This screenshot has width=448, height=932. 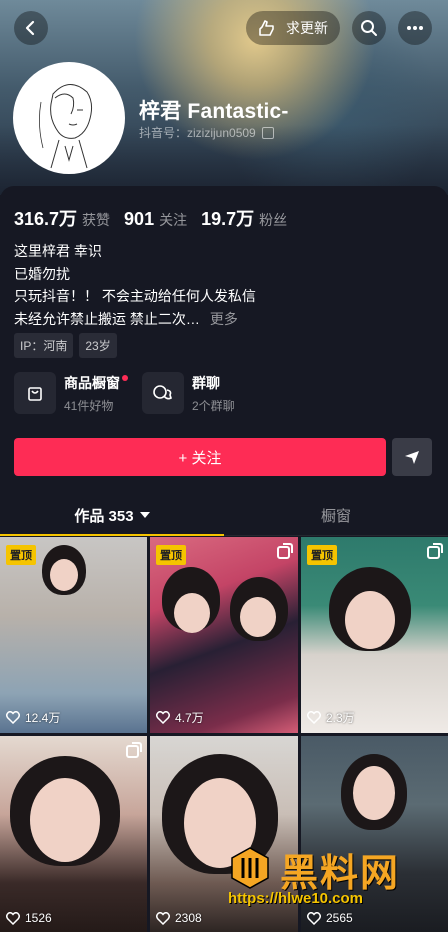 What do you see at coordinates (188, 918) in the screenshot?
I see `like-count-value: 2308` at bounding box center [188, 918].